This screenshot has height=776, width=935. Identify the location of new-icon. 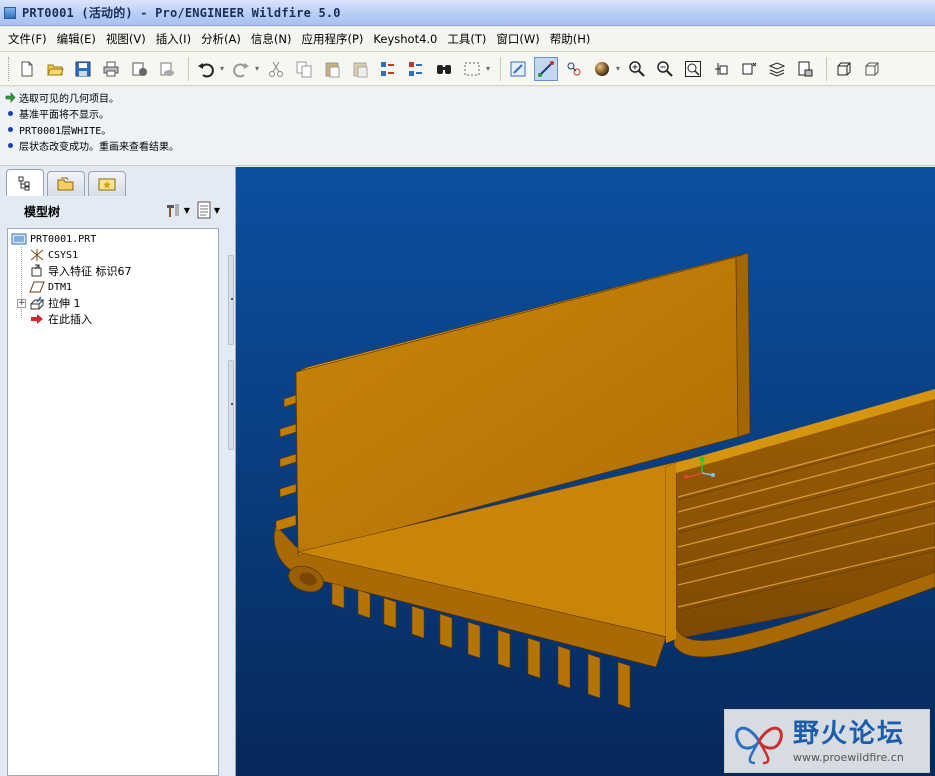
(27, 69).